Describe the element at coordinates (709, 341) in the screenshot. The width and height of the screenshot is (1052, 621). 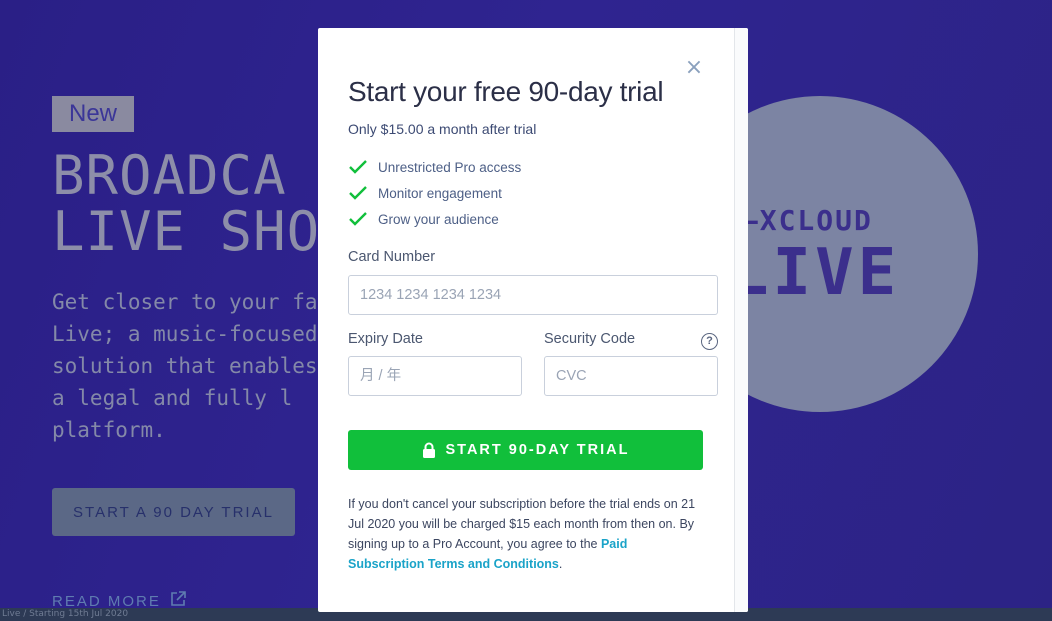
I see `help-icon: ?` at that location.